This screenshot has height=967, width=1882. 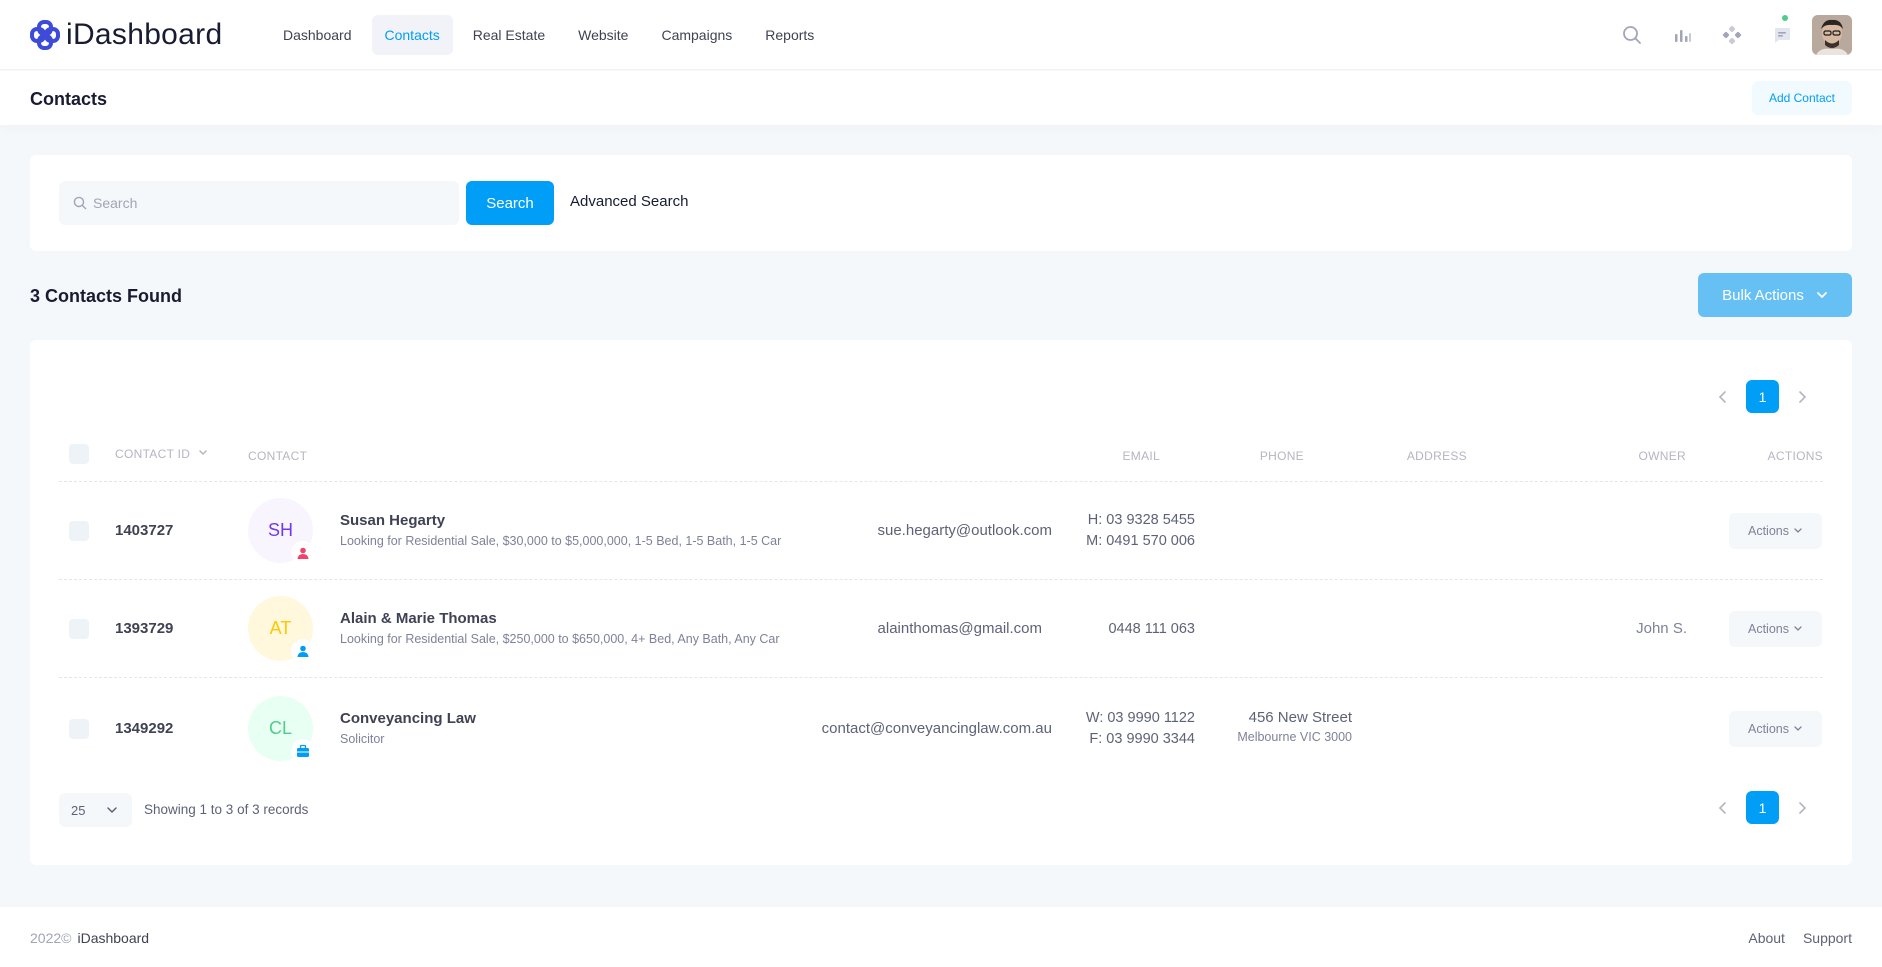 What do you see at coordinates (79, 454) in the screenshot?
I see `select-all-checkbox` at bounding box center [79, 454].